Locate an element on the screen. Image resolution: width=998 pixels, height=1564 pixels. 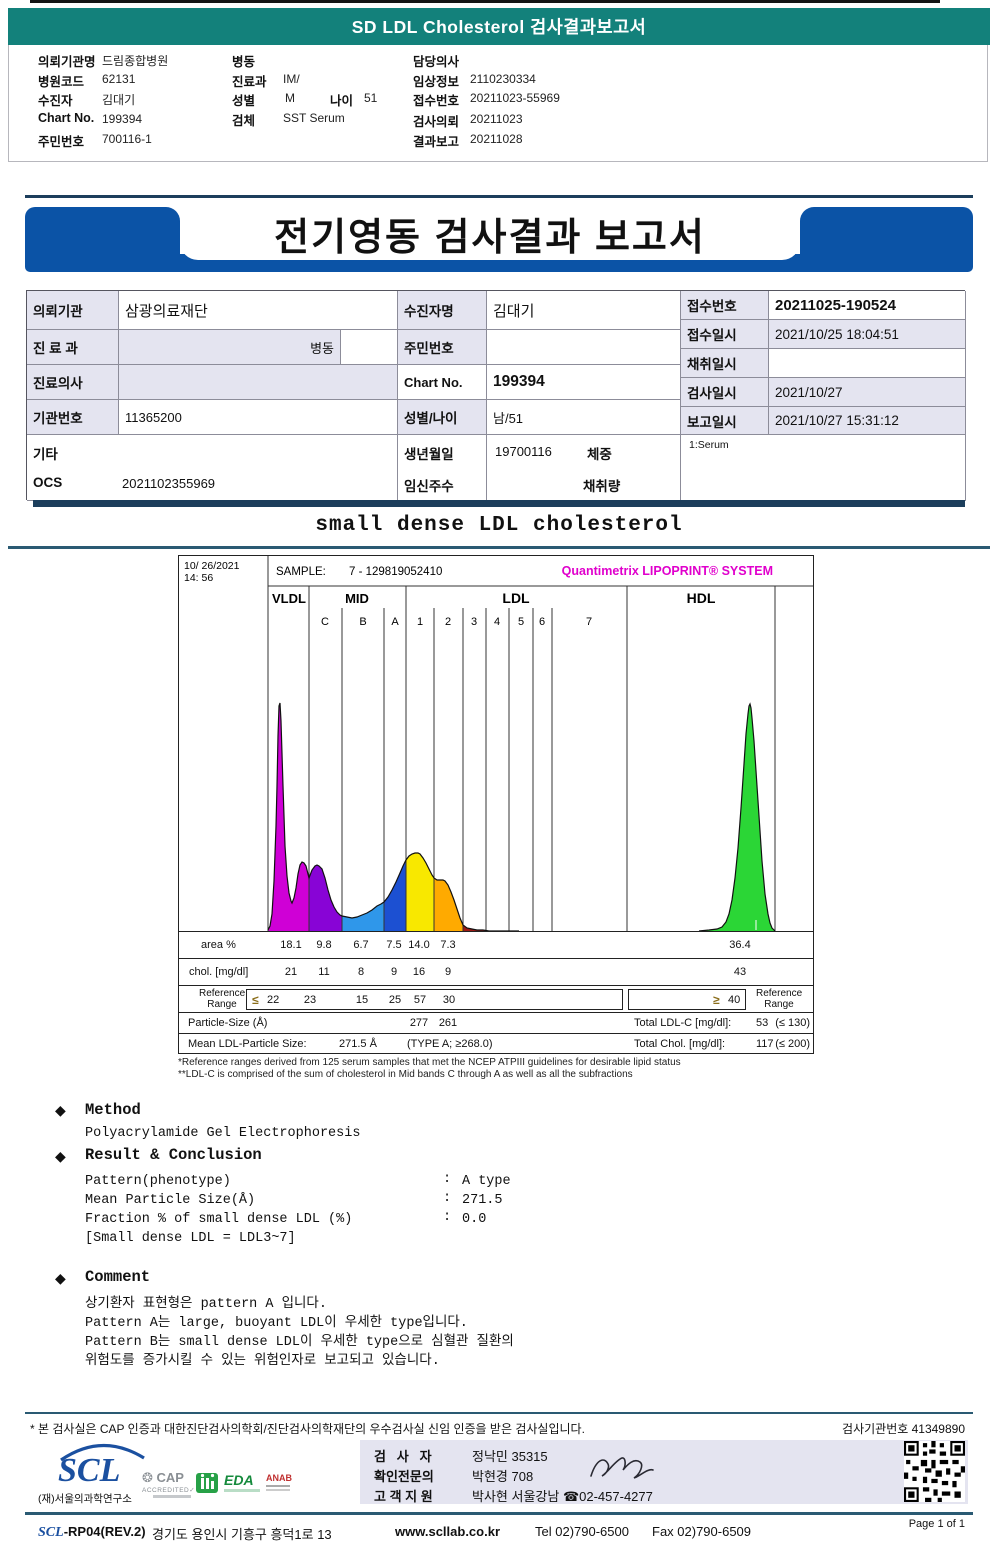
footer-fax: Fax 02)790-6509 is located at coordinates (702, 1531).